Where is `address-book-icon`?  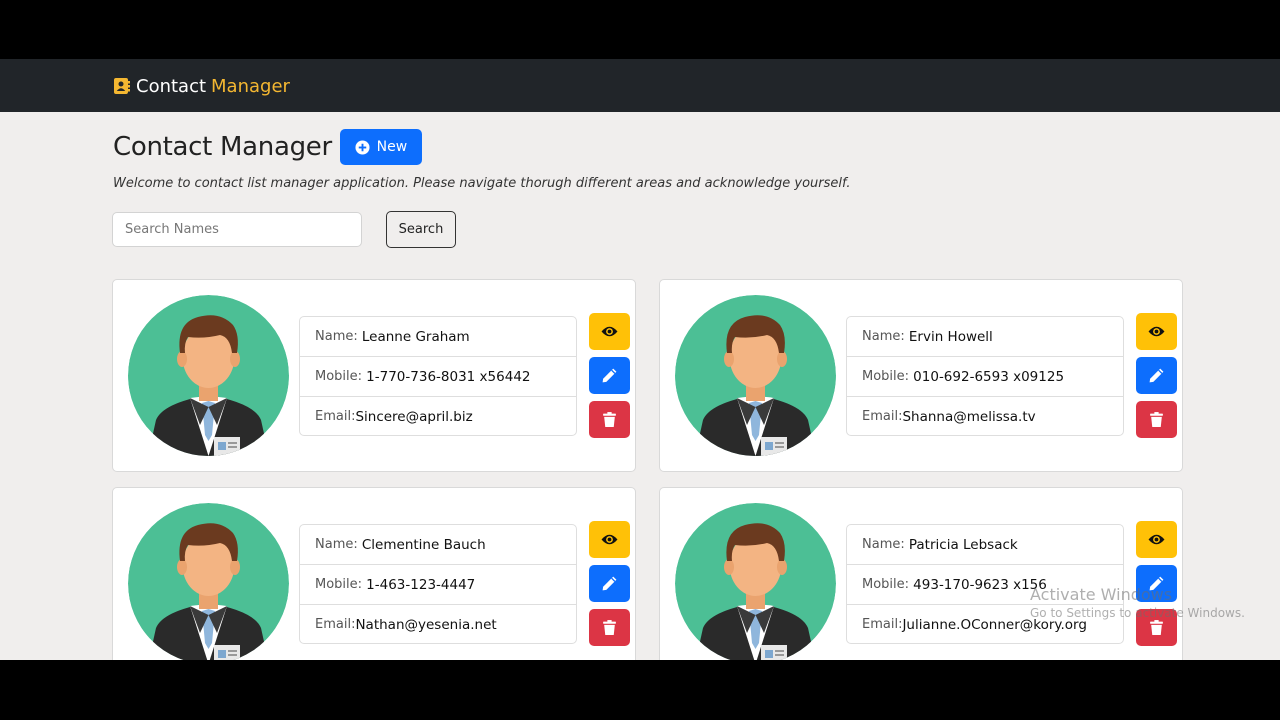 address-book-icon is located at coordinates (122, 86).